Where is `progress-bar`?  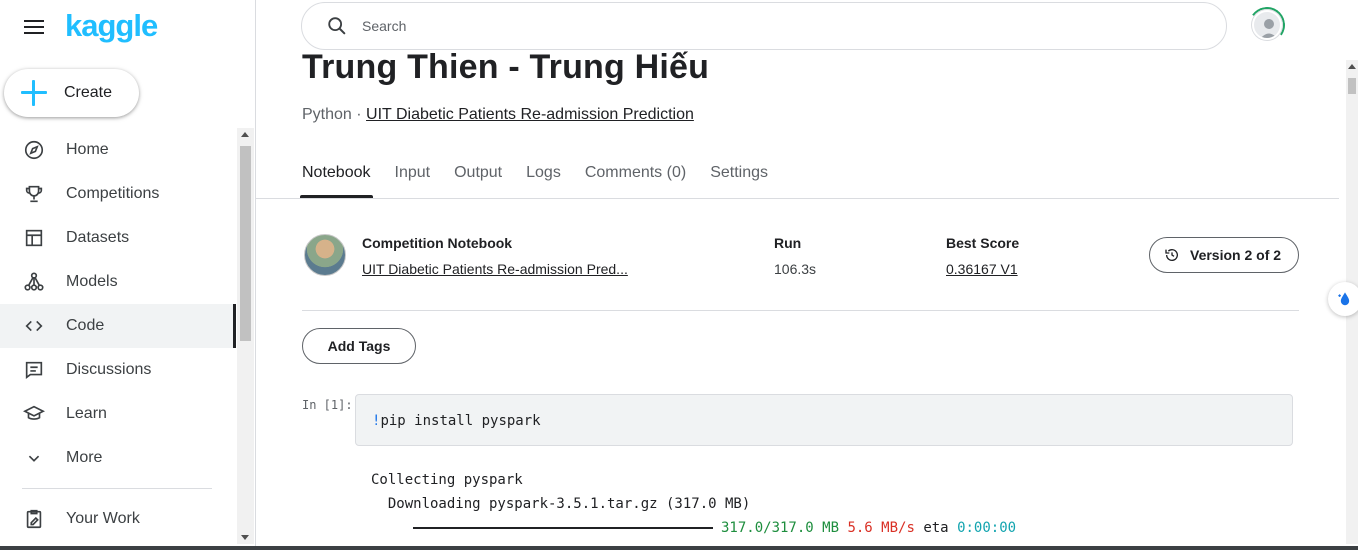
progress-bar is located at coordinates (563, 528).